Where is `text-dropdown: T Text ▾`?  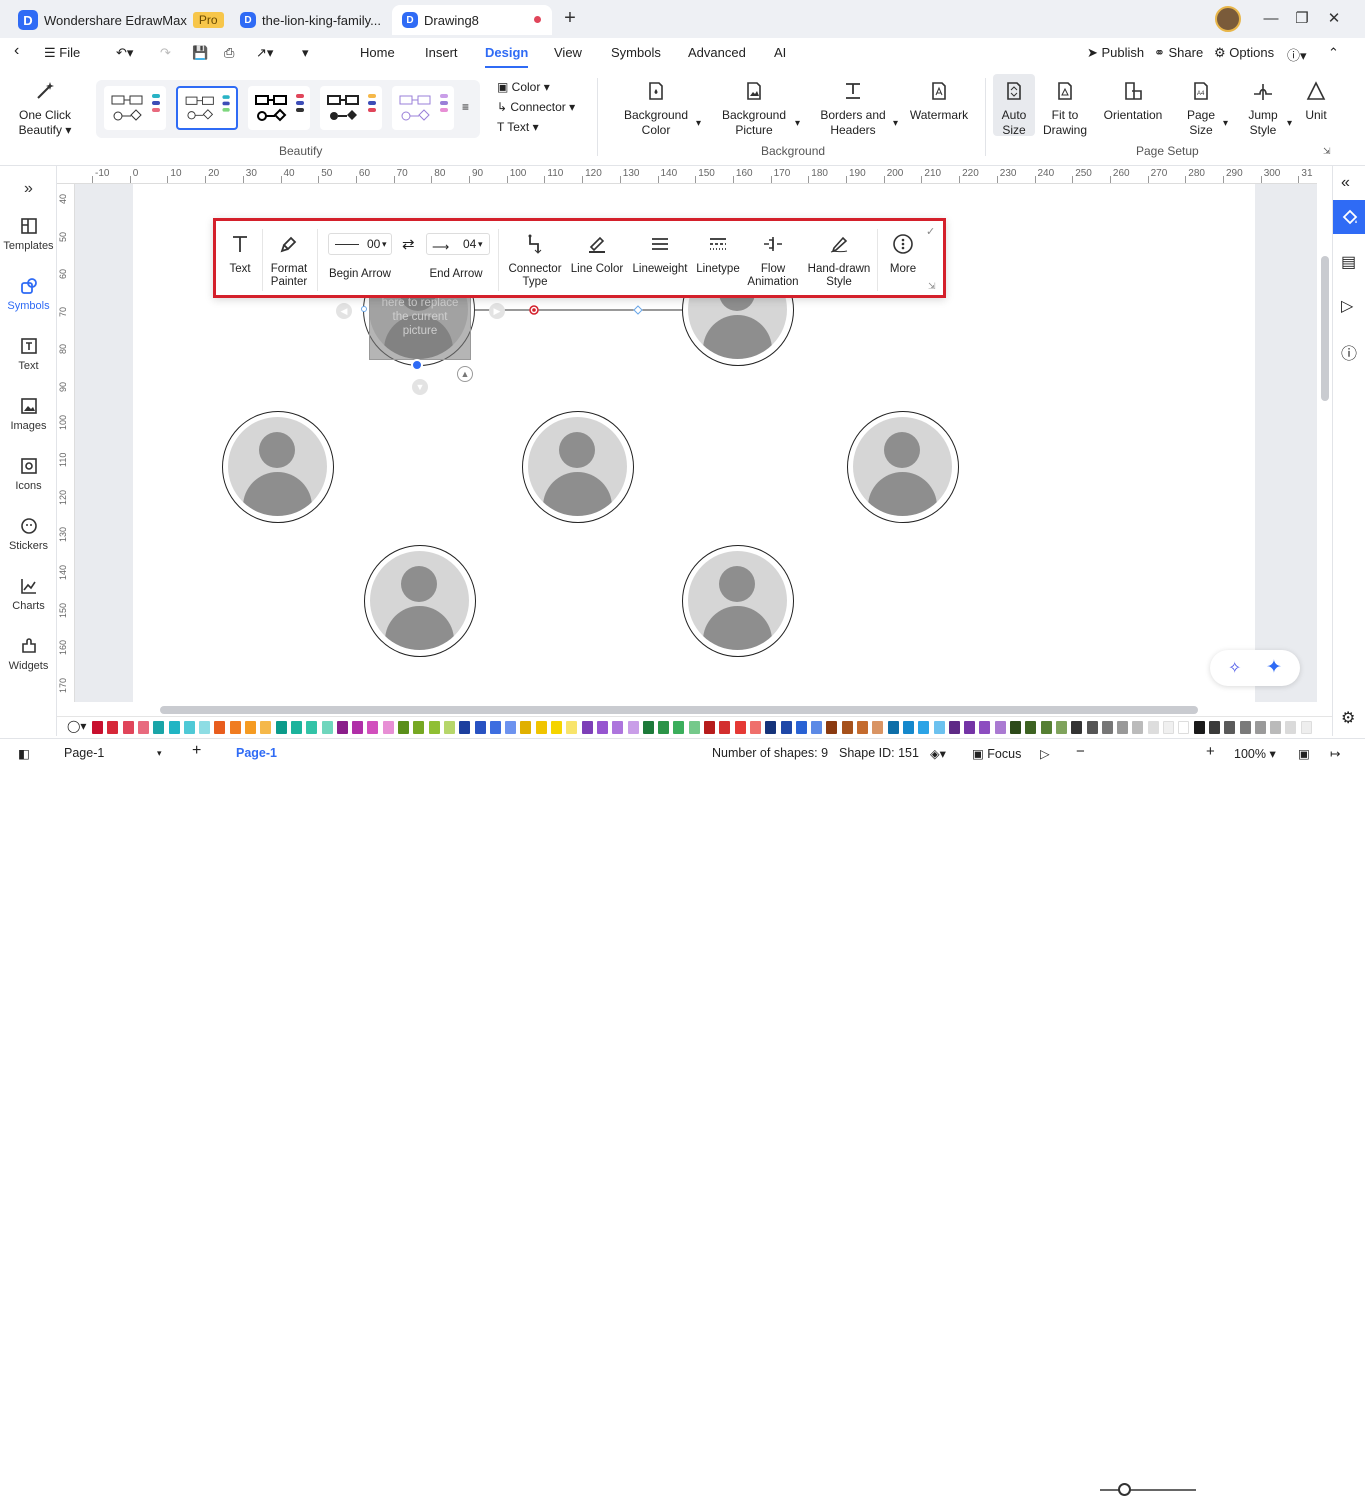
text-dropdown: T Text ▾ is located at coordinates (518, 127).